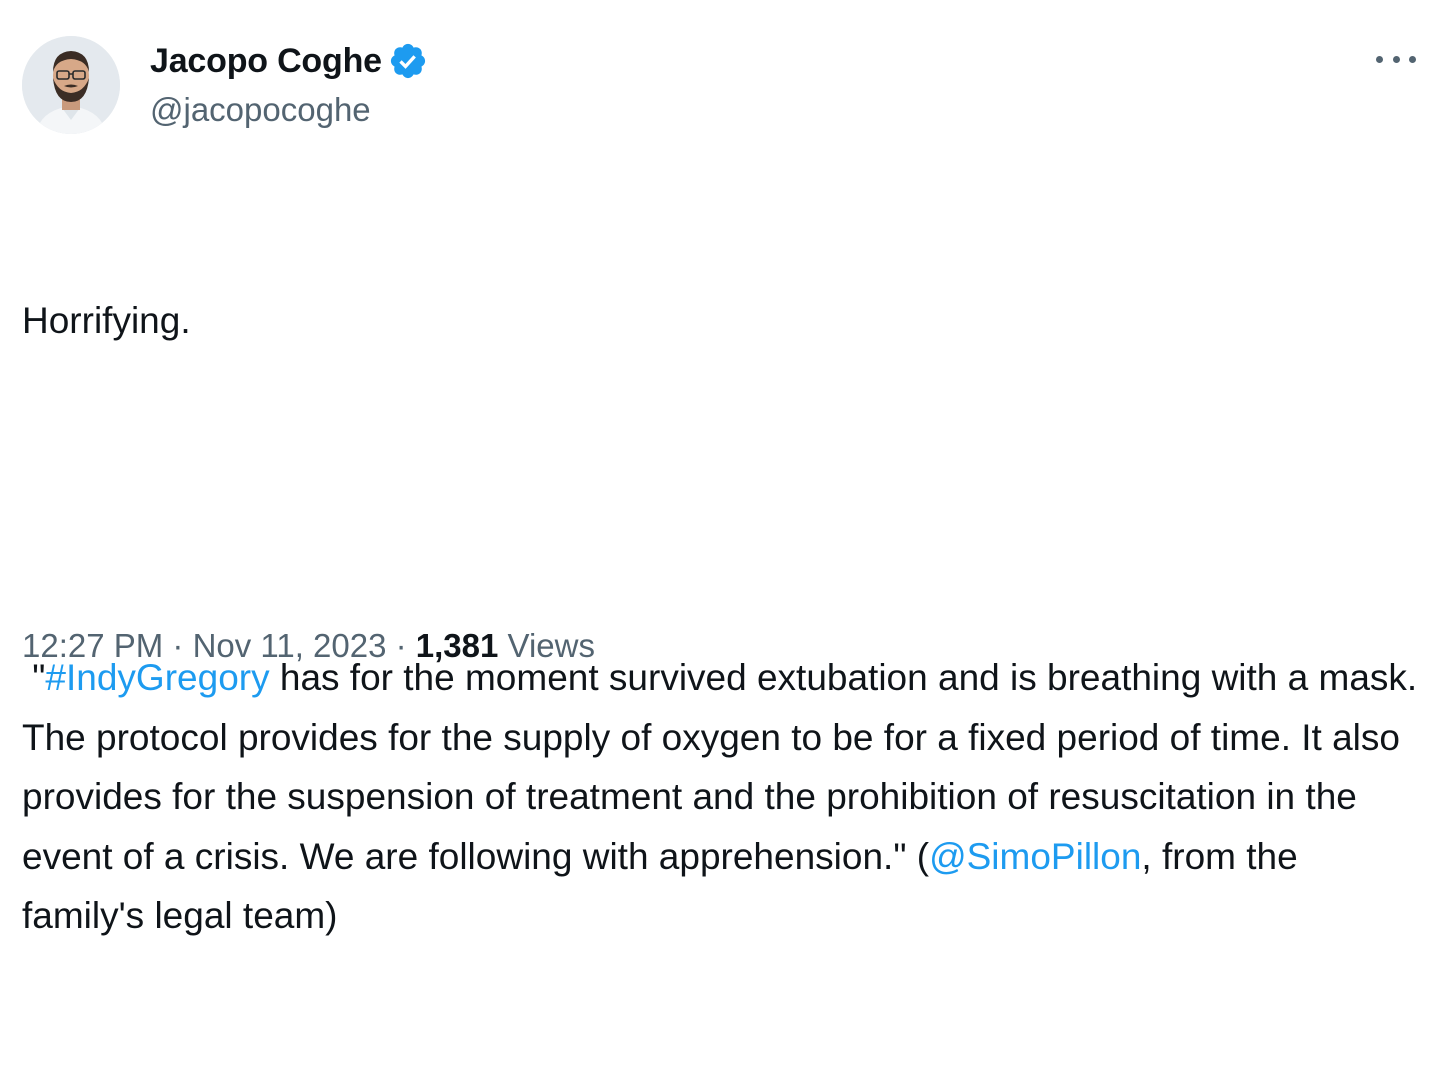  I want to click on author-name-row: Jacopo Coghe, so click(289, 61).